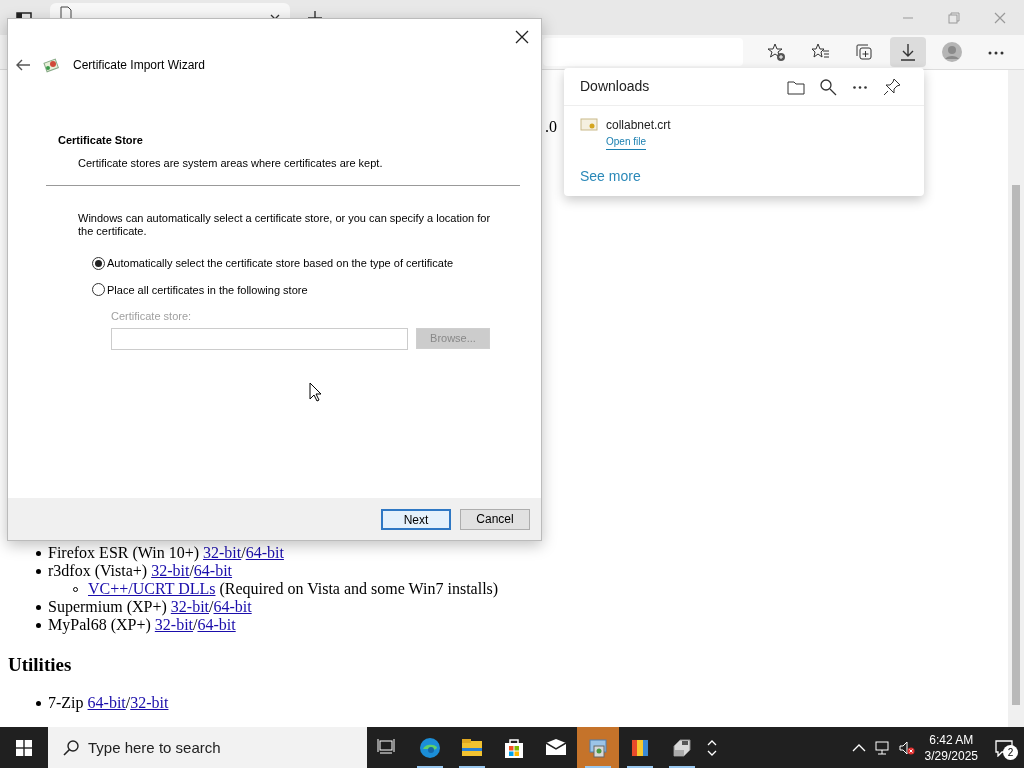  What do you see at coordinates (712, 747) in the screenshot?
I see `chevron-icon` at bounding box center [712, 747].